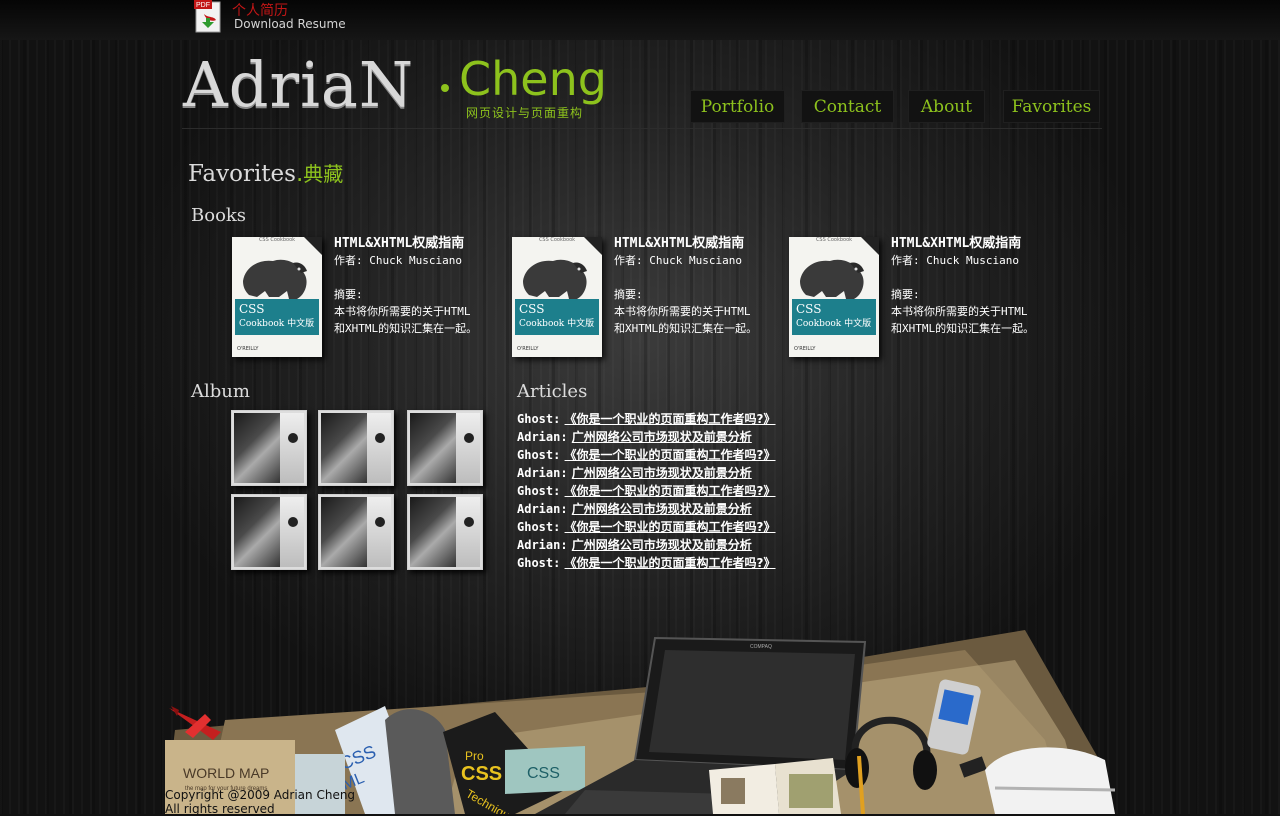 This screenshot has height=816, width=1280. Describe the element at coordinates (203, 5) in the screenshot. I see `svg-text: PDF` at that location.